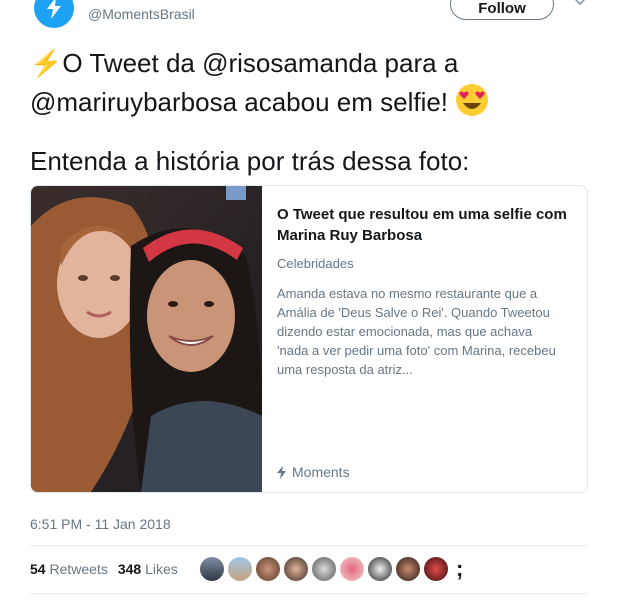 The height and width of the screenshot is (600, 621). I want to click on likes-stat: 348 Likes, so click(148, 569).